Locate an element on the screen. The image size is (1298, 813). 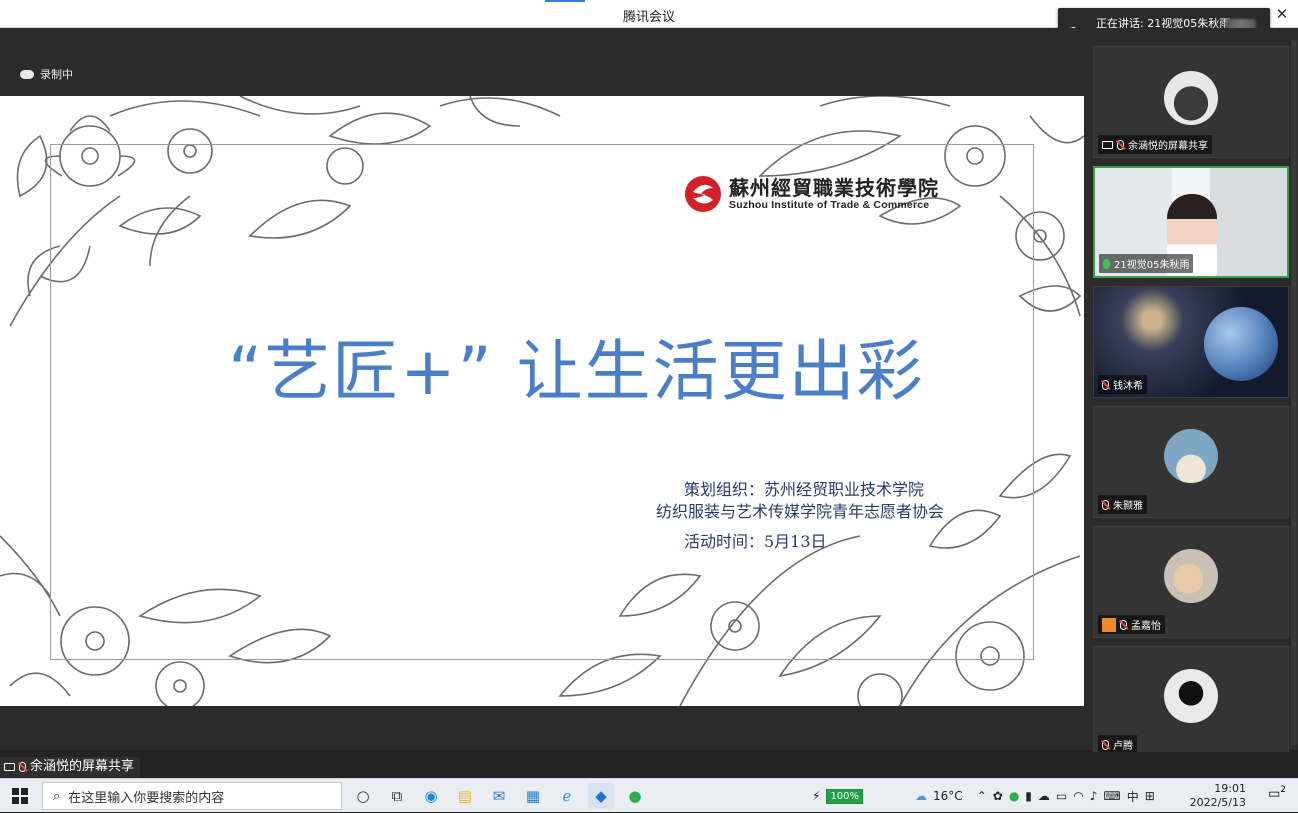
task-view-icon: ⧉ is located at coordinates (397, 796).